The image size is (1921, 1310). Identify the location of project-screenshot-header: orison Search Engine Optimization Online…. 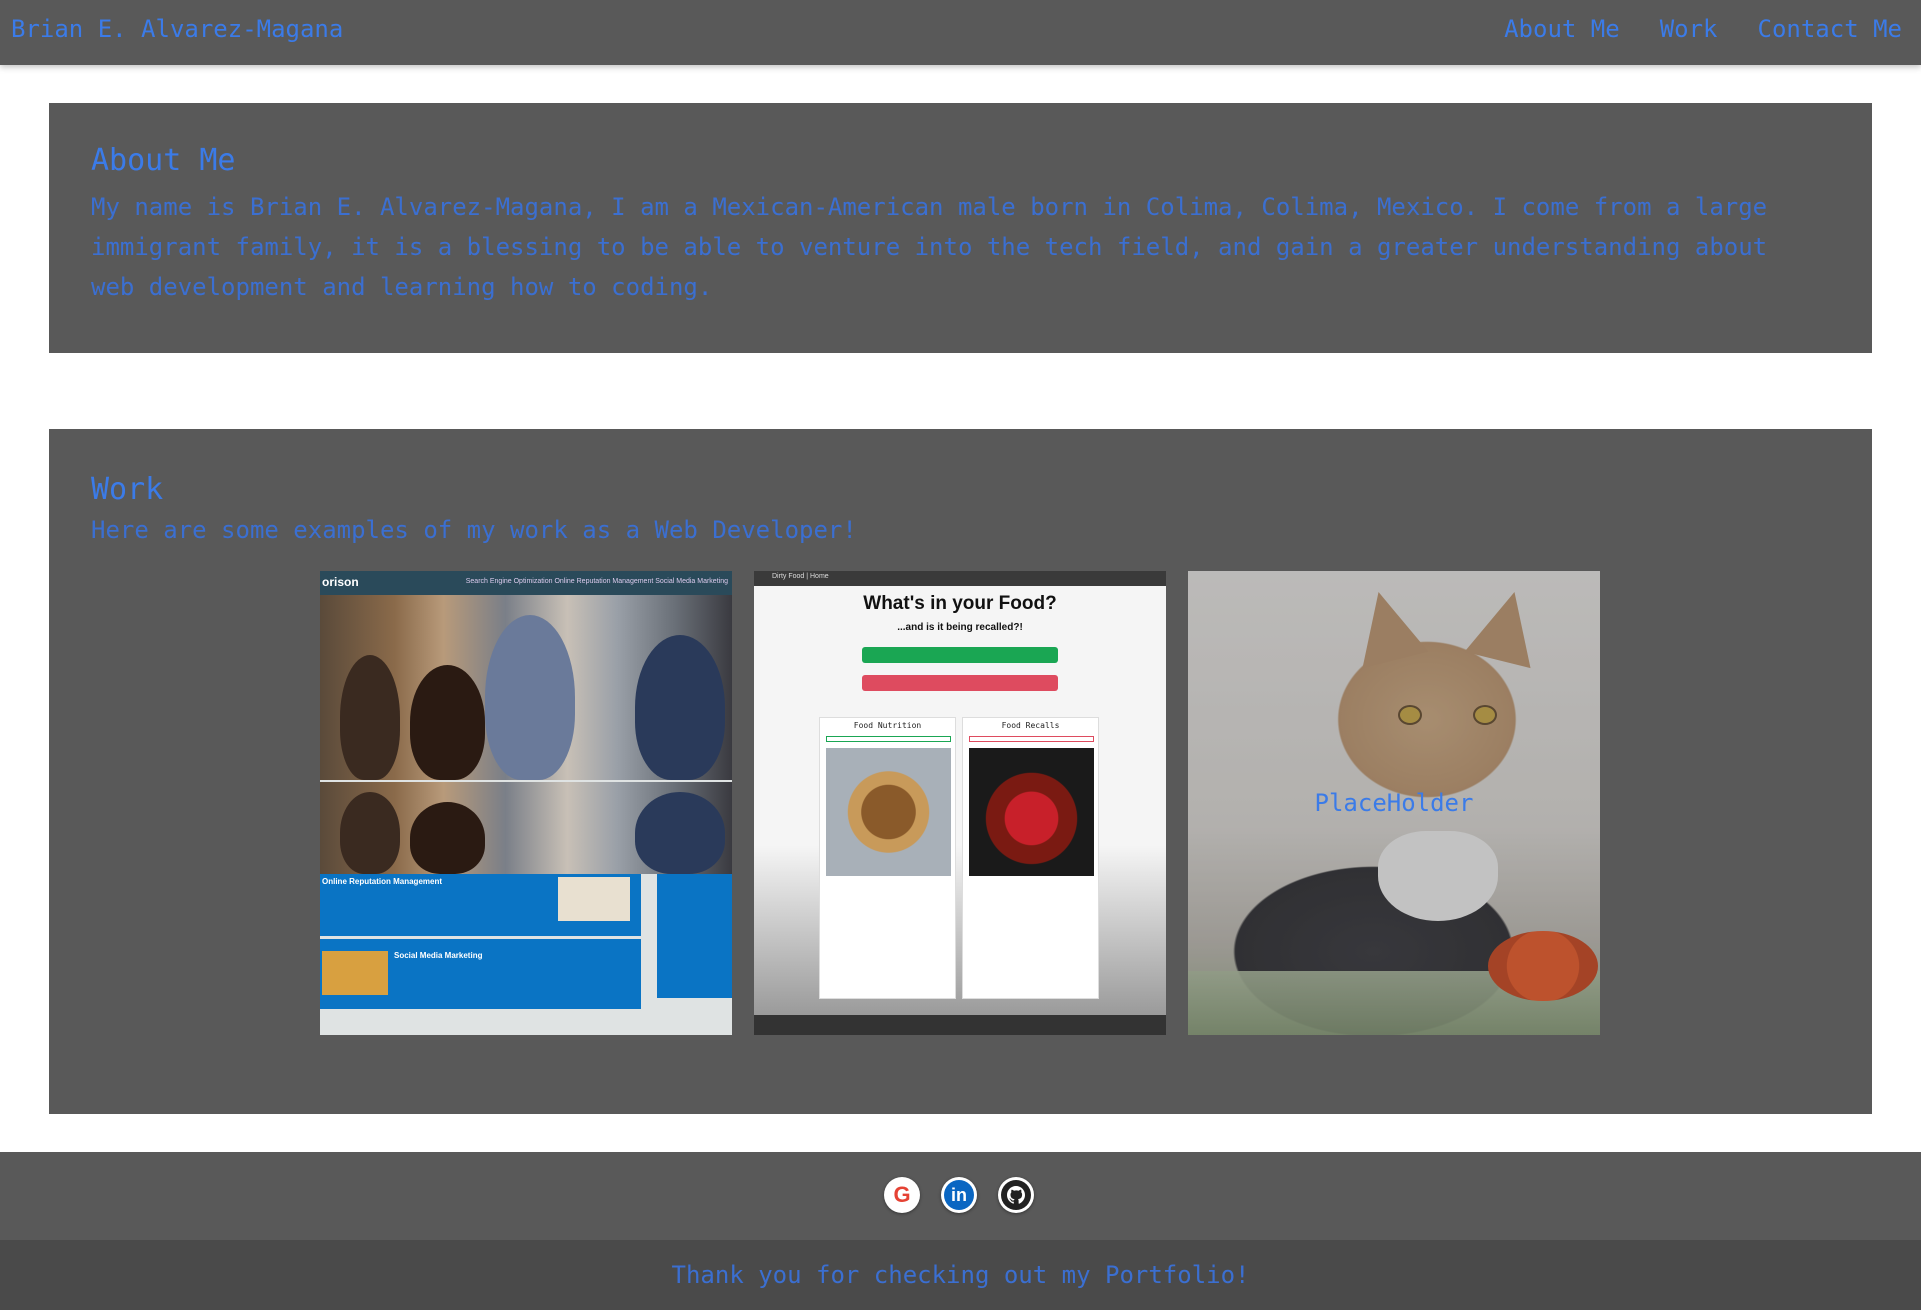
(526, 583).